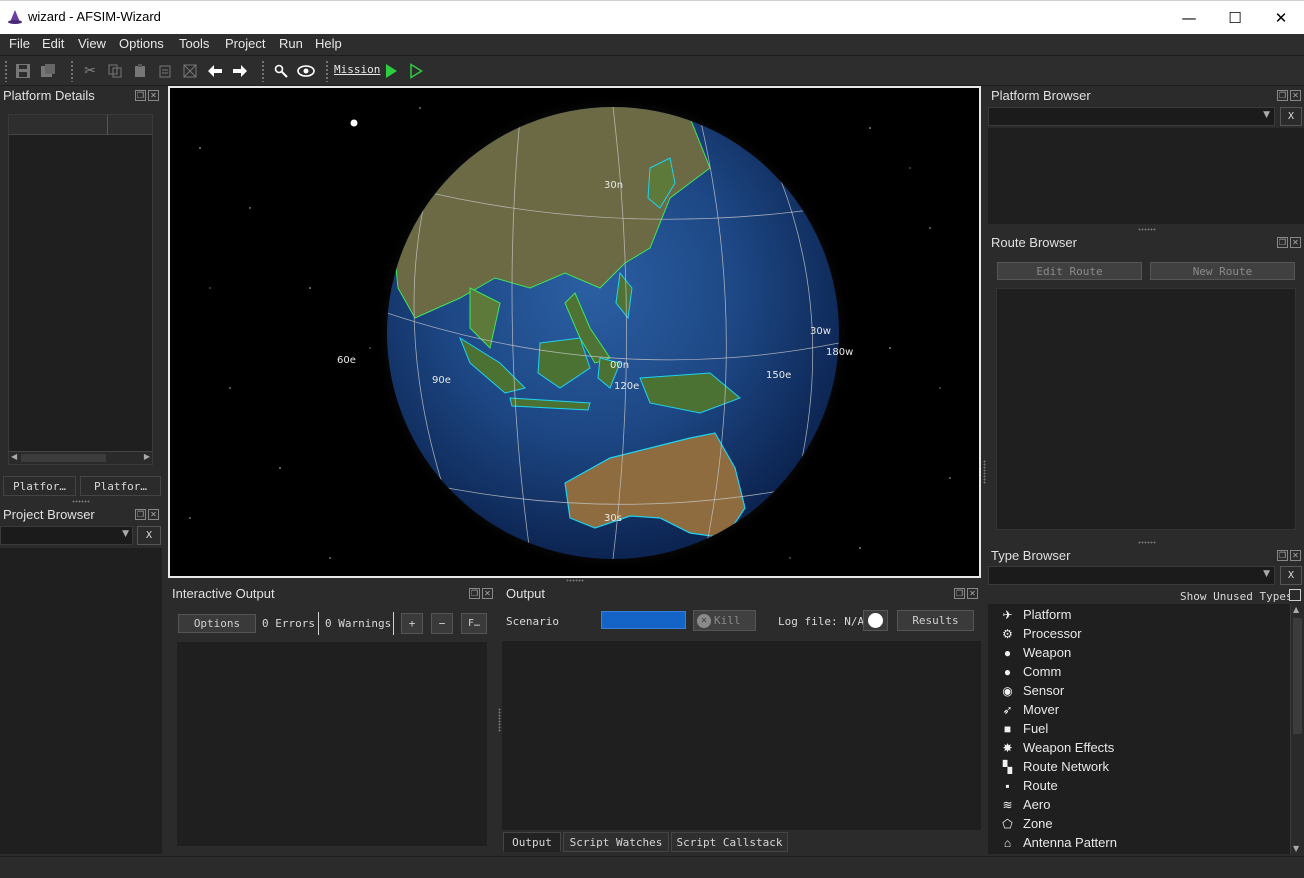 The image size is (1304, 878). Describe the element at coordinates (240, 71) in the screenshot. I see `forward-arrow-icon` at that location.